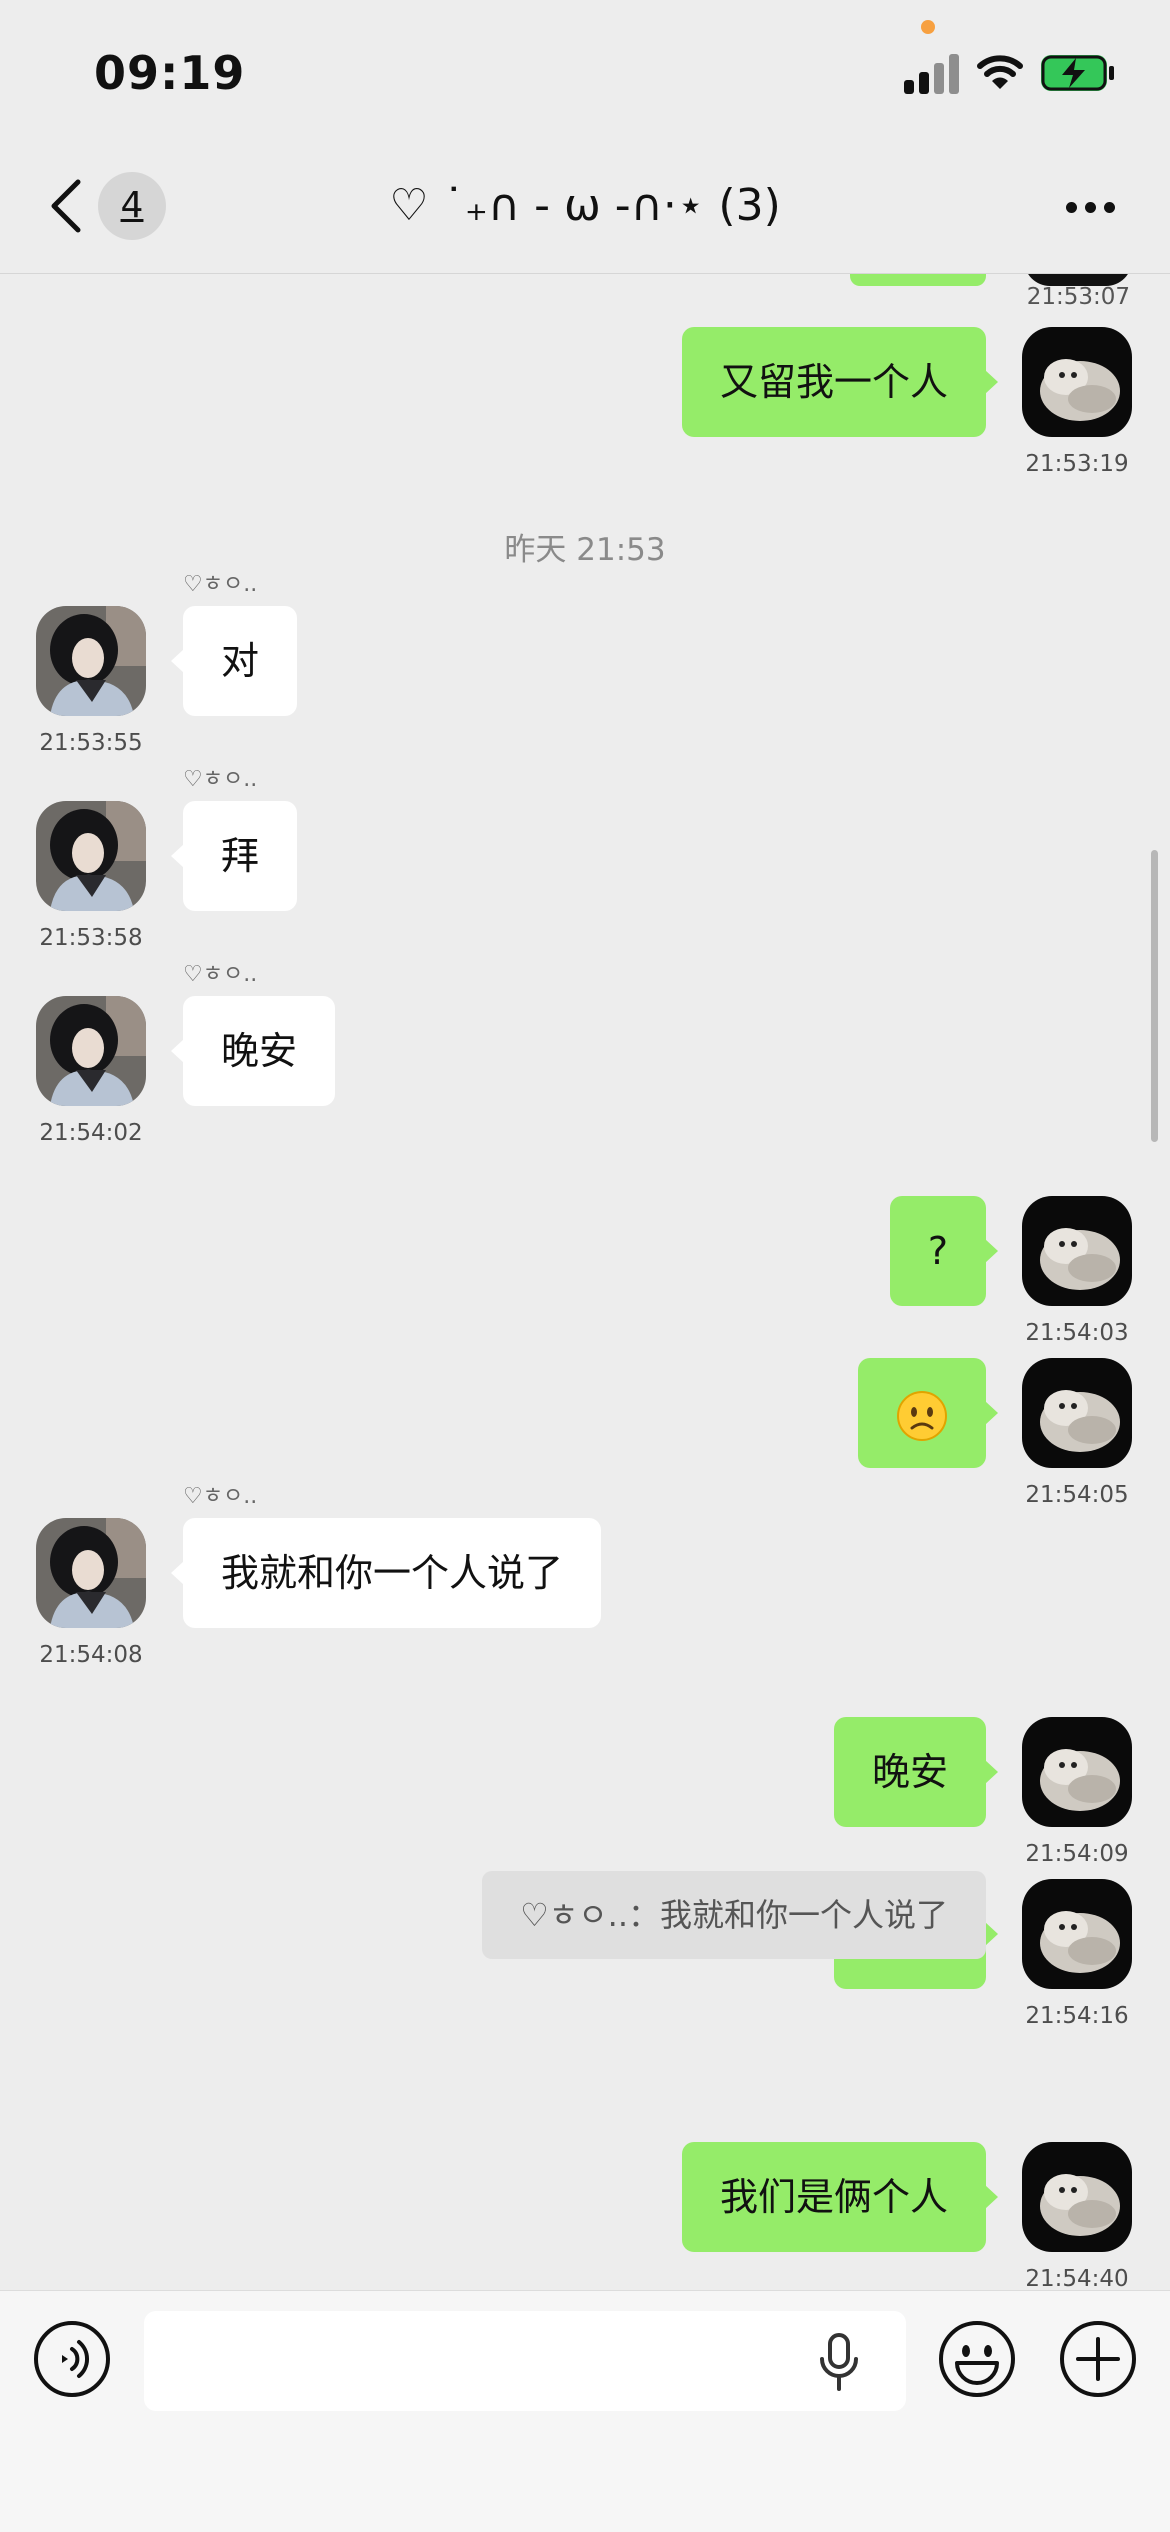 Image resolution: width=1170 pixels, height=2532 pixels. I want to click on ellipsis-icon, so click(1092, 208).